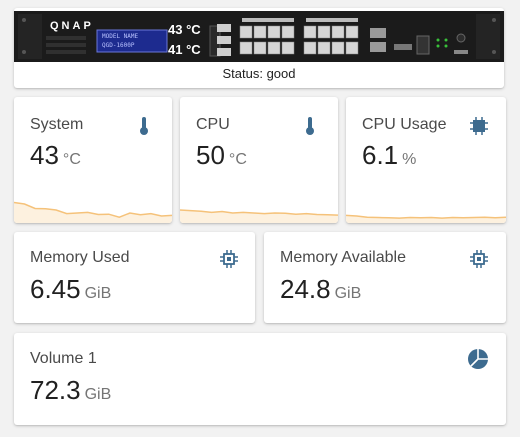  I want to click on lcd-line-2: QGD-1600P, so click(118, 45).